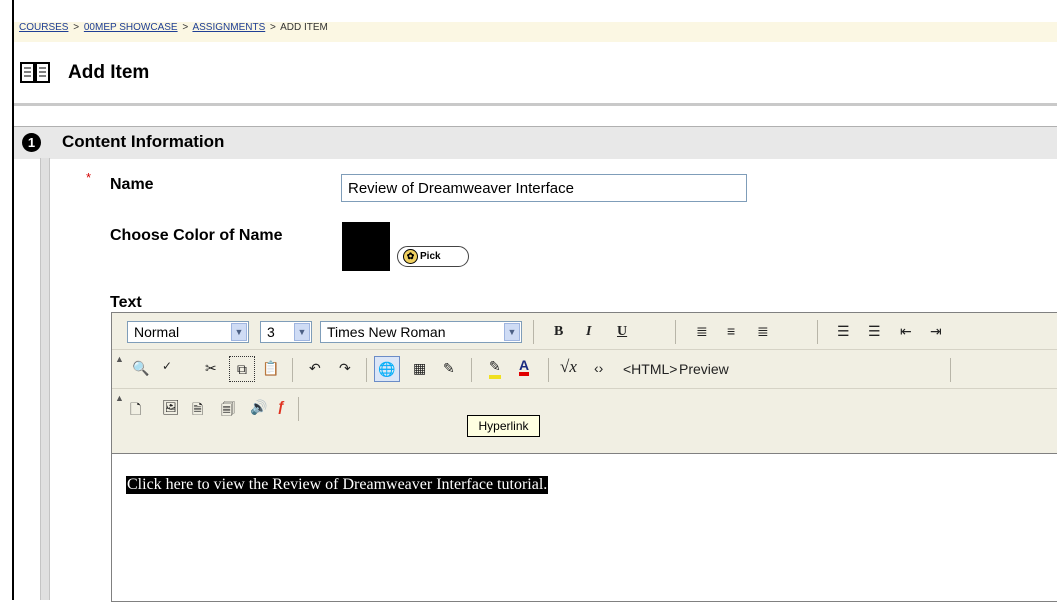  I want to click on breadcrumb-current: ADD ITEM, so click(304, 27).